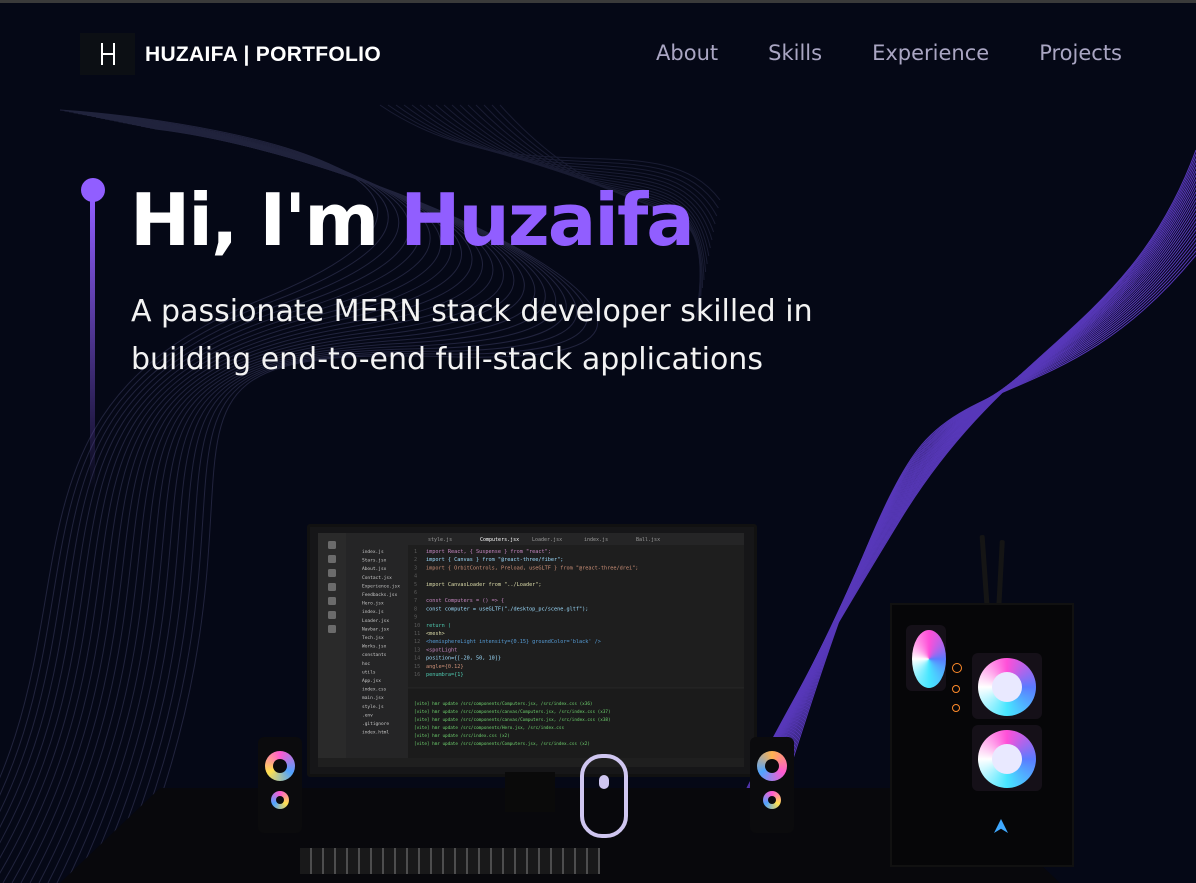  I want to click on editor-tab: index.js, so click(596, 540).